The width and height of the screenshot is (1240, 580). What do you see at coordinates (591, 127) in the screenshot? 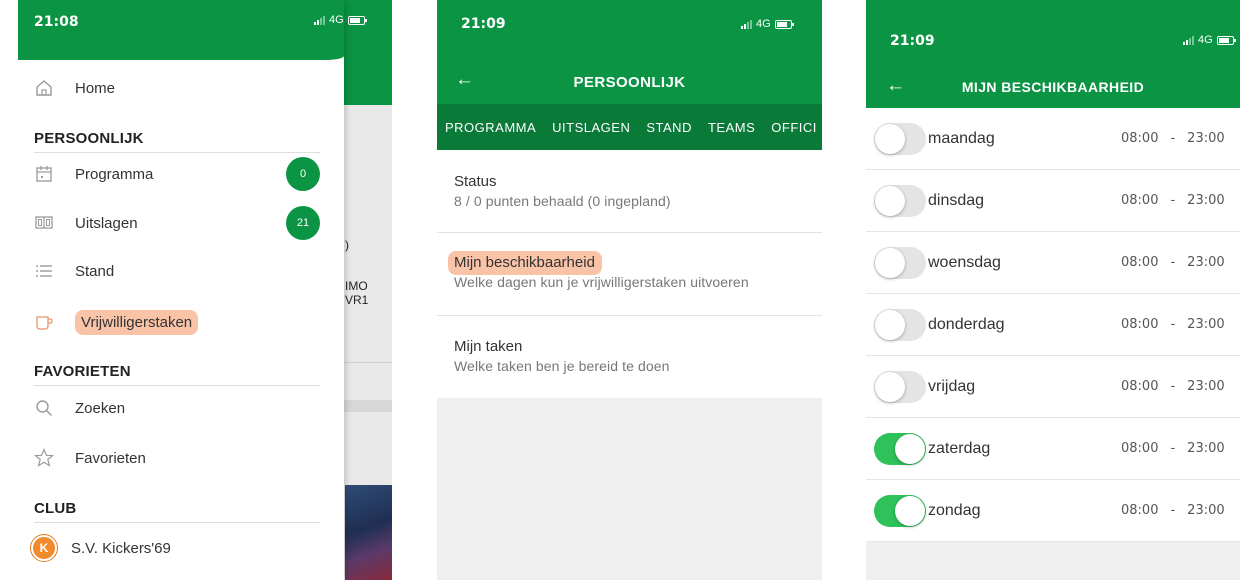
I see `tab-uitslagen: UITSLAGEN` at bounding box center [591, 127].